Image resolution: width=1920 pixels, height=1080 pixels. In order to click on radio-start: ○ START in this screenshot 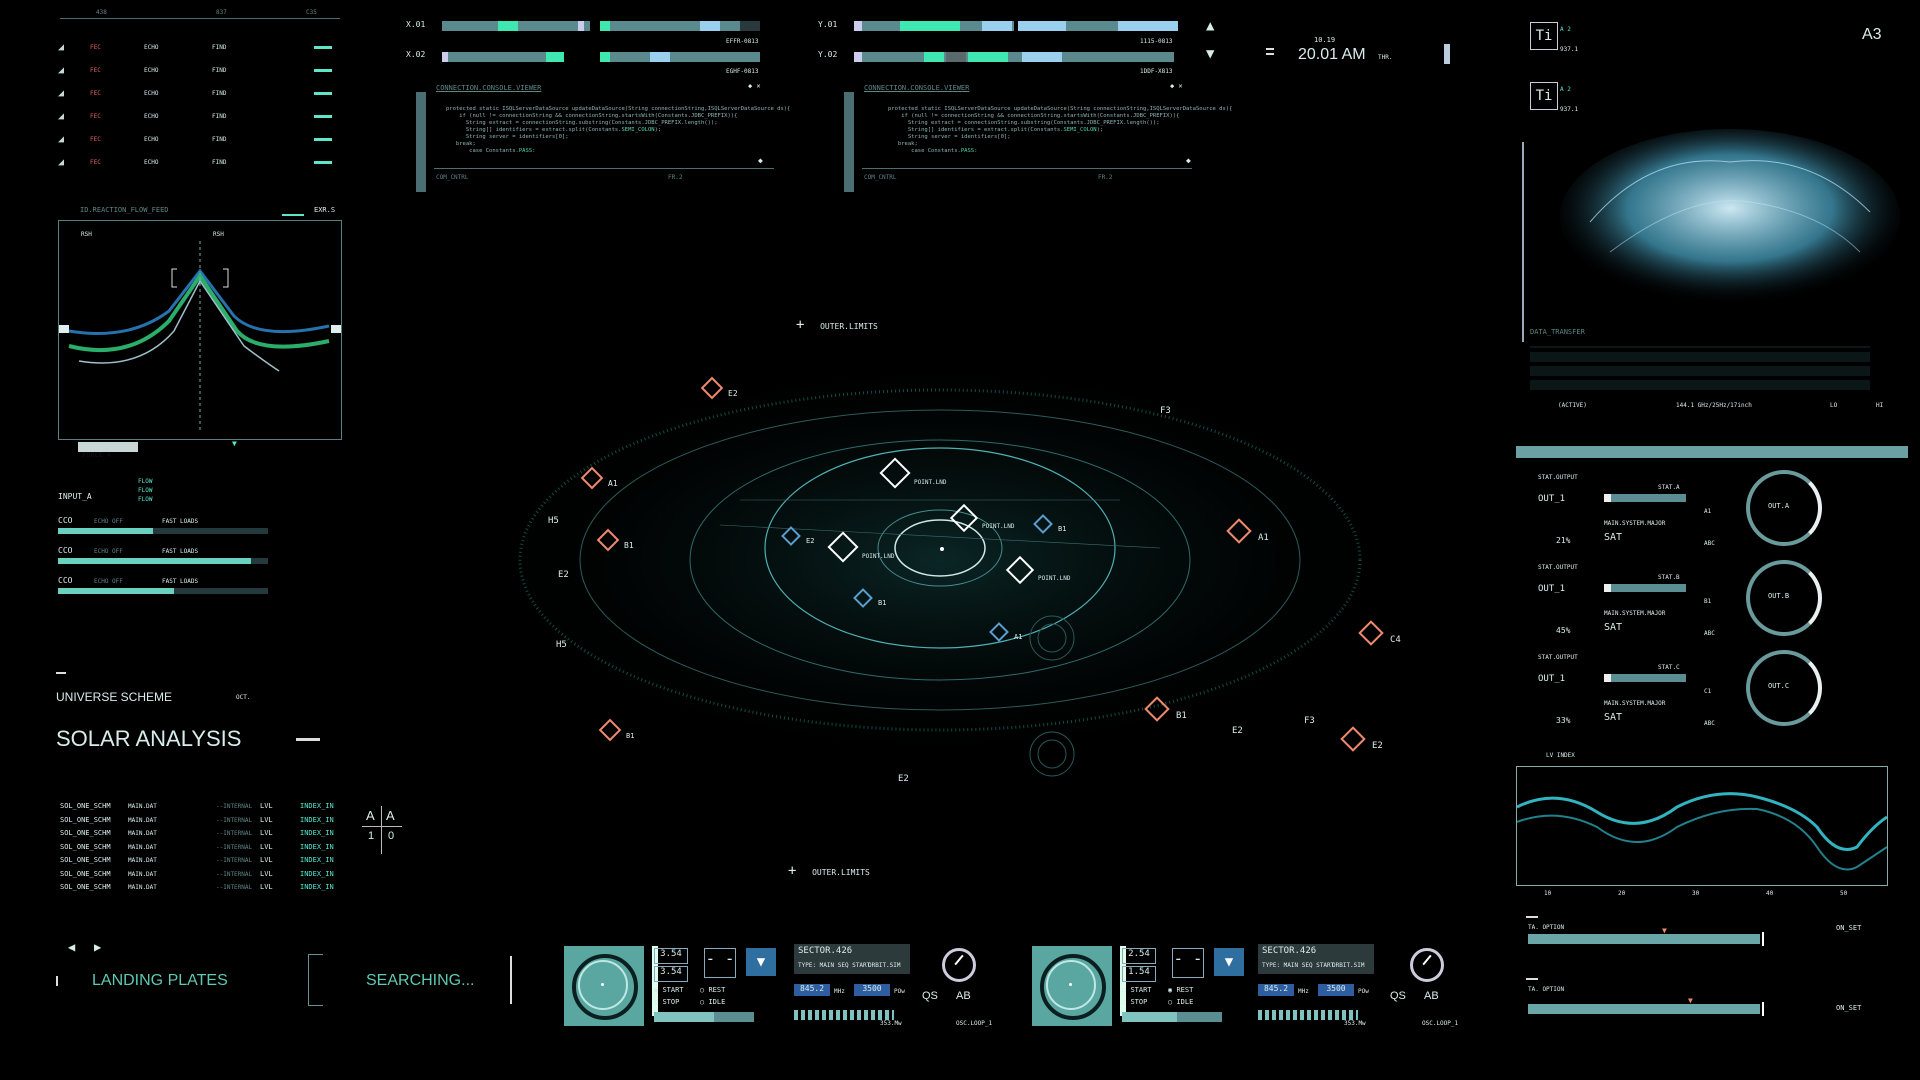, I will do `click(1137, 990)`.